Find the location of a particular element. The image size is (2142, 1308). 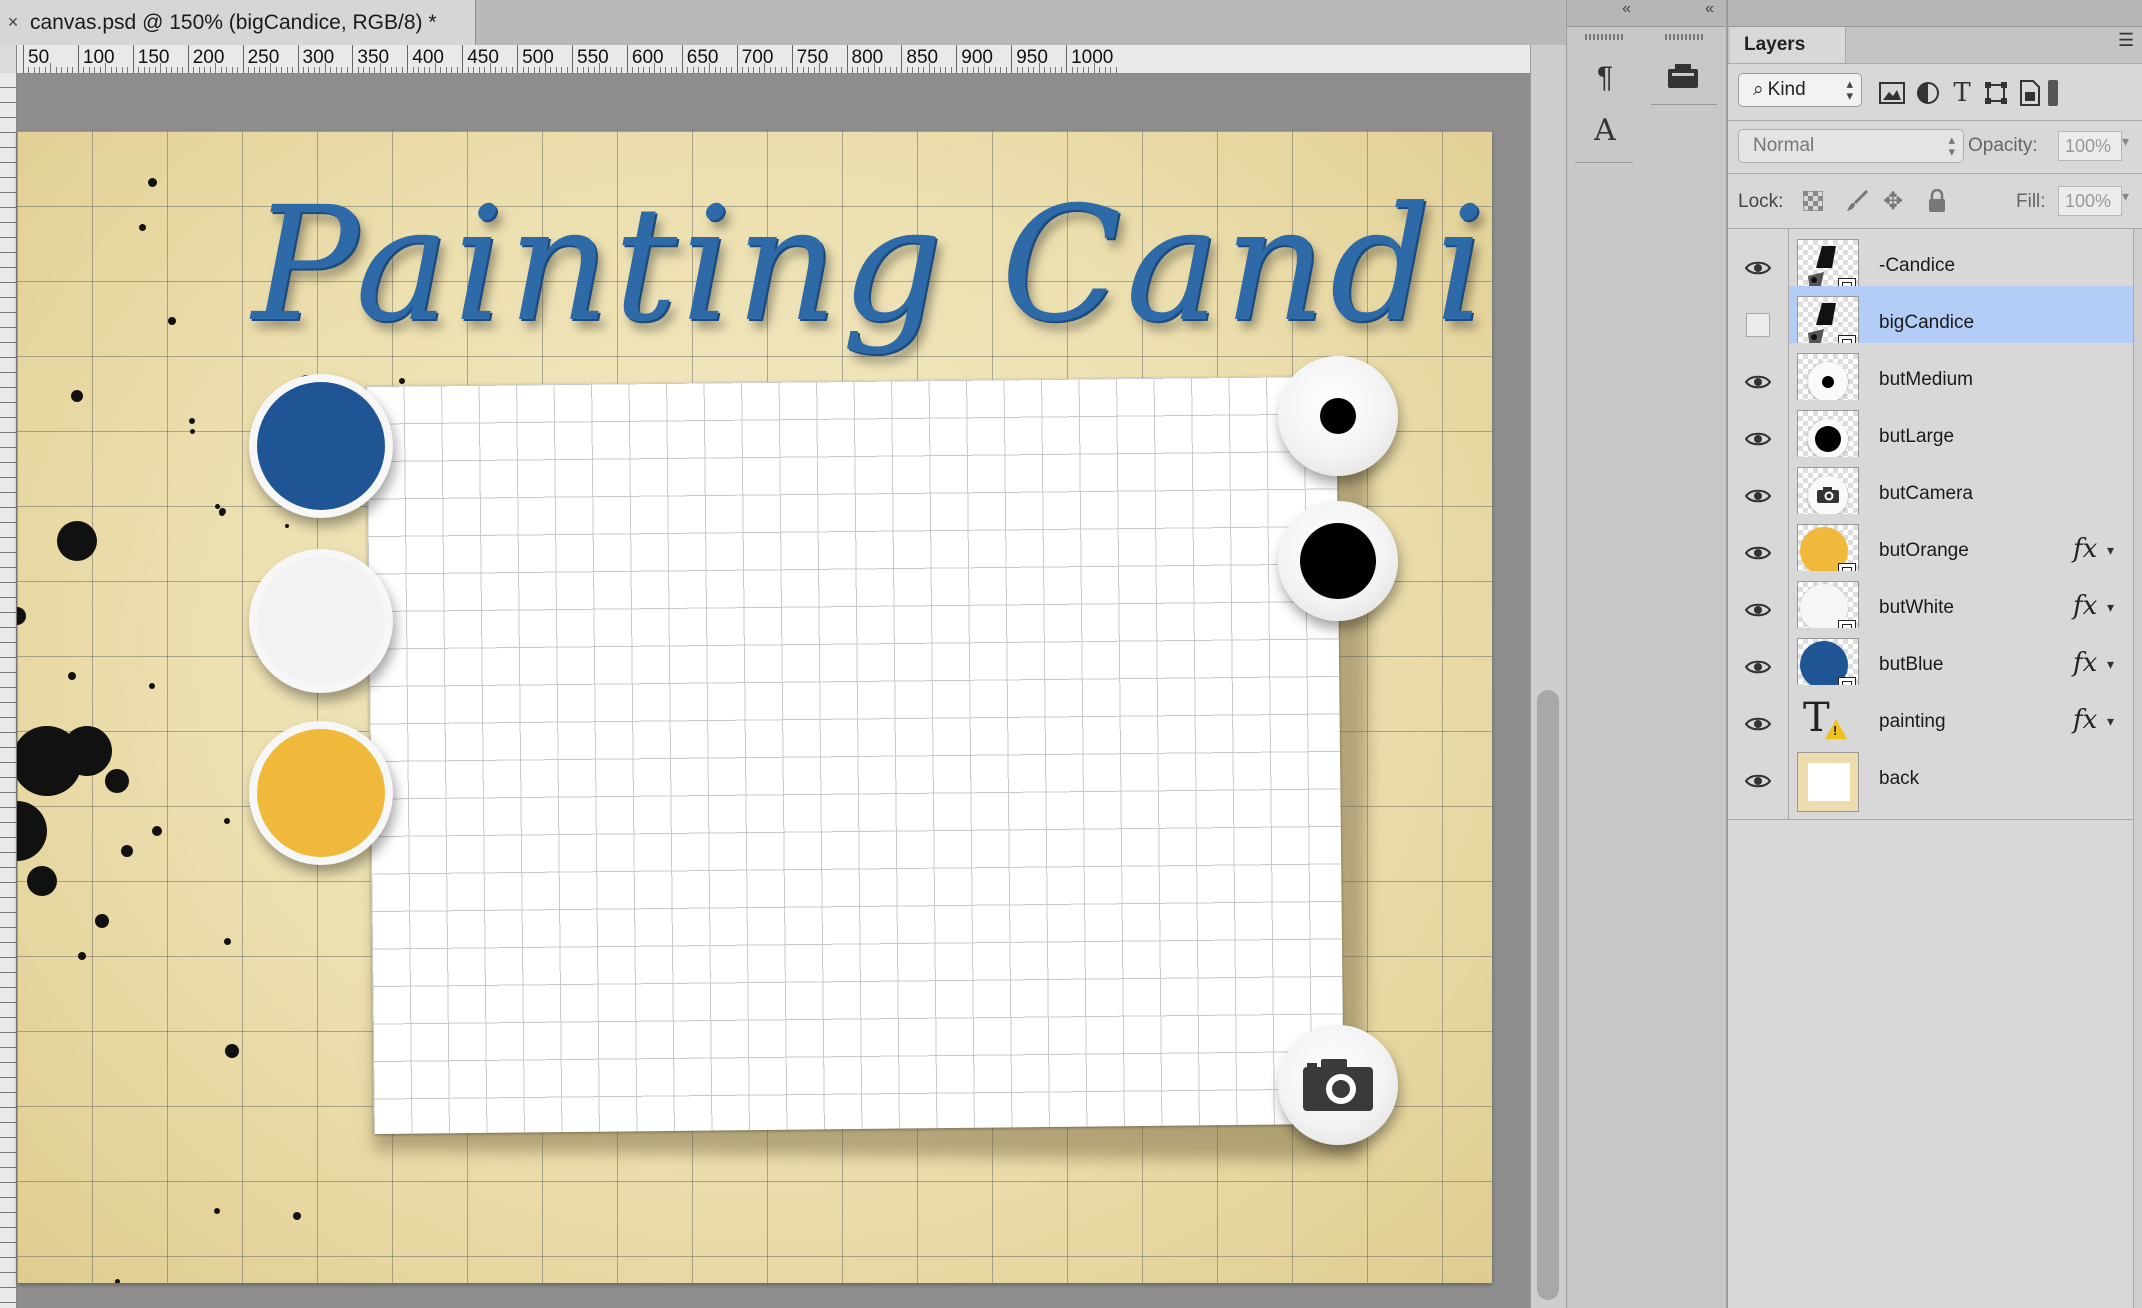

type-filter-icon: T is located at coordinates (1962, 93).